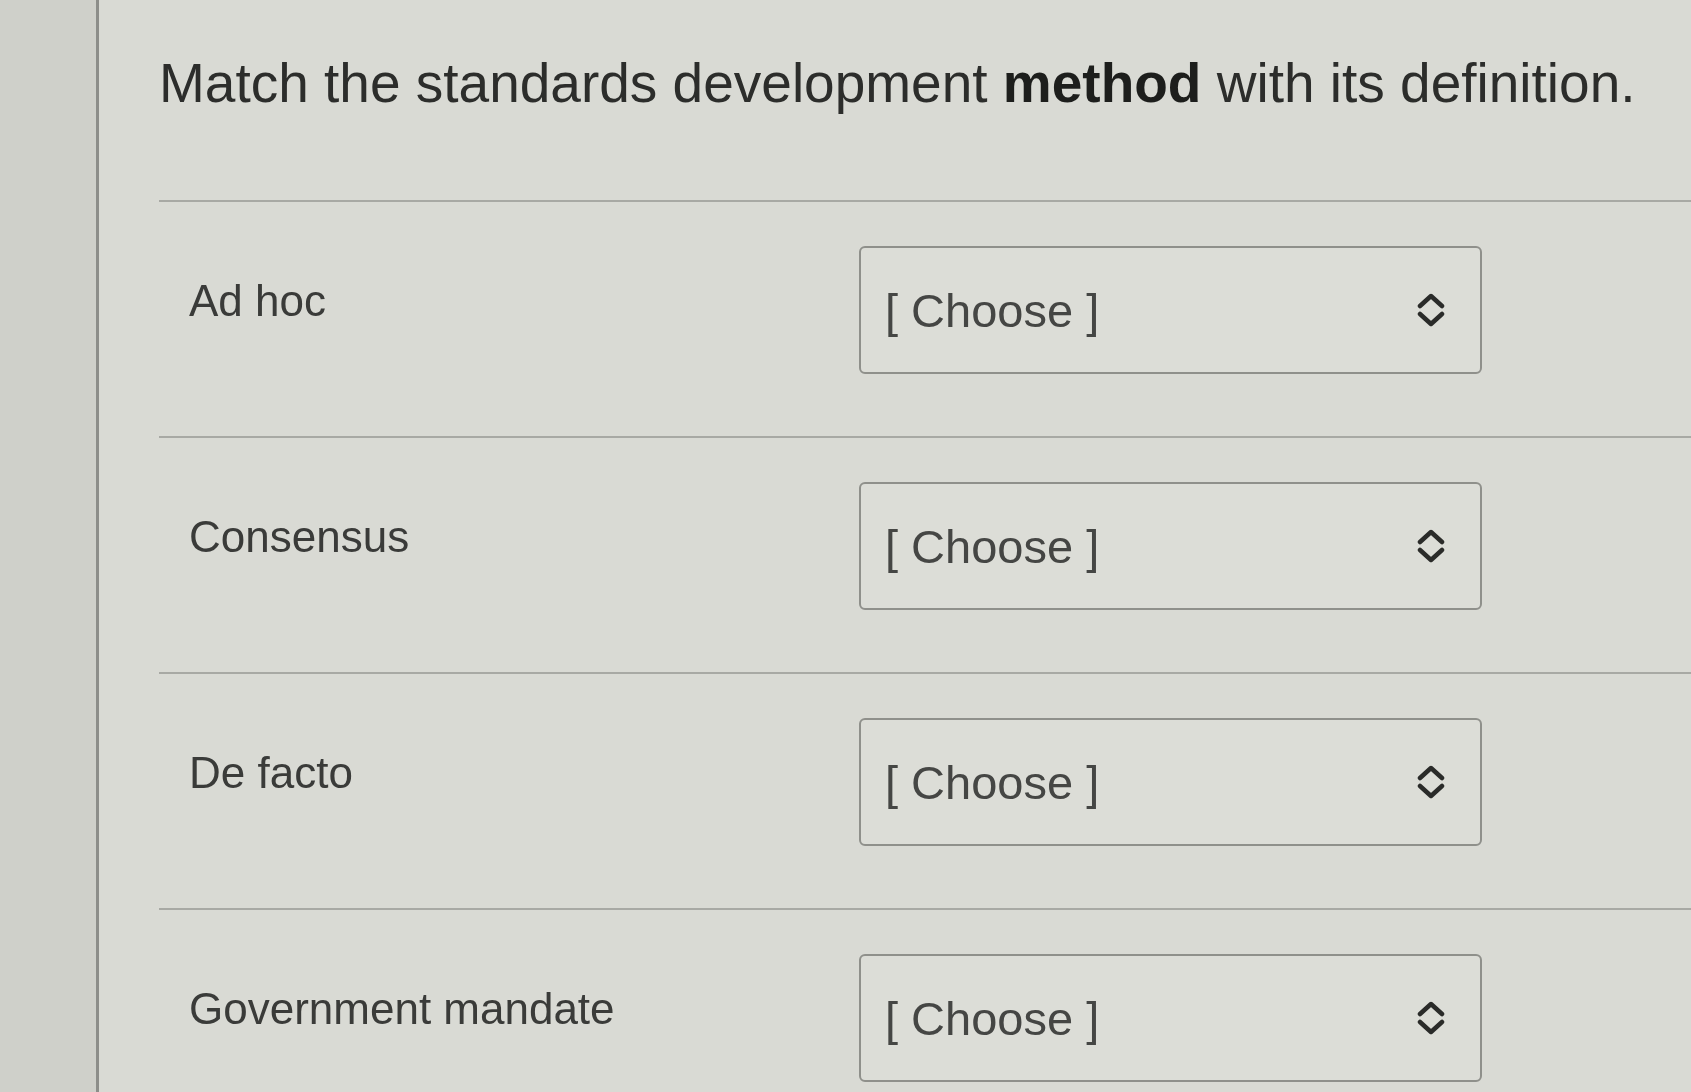 The height and width of the screenshot is (1092, 1691). What do you see at coordinates (402, 1008) in the screenshot?
I see `term-label: Government mandate` at bounding box center [402, 1008].